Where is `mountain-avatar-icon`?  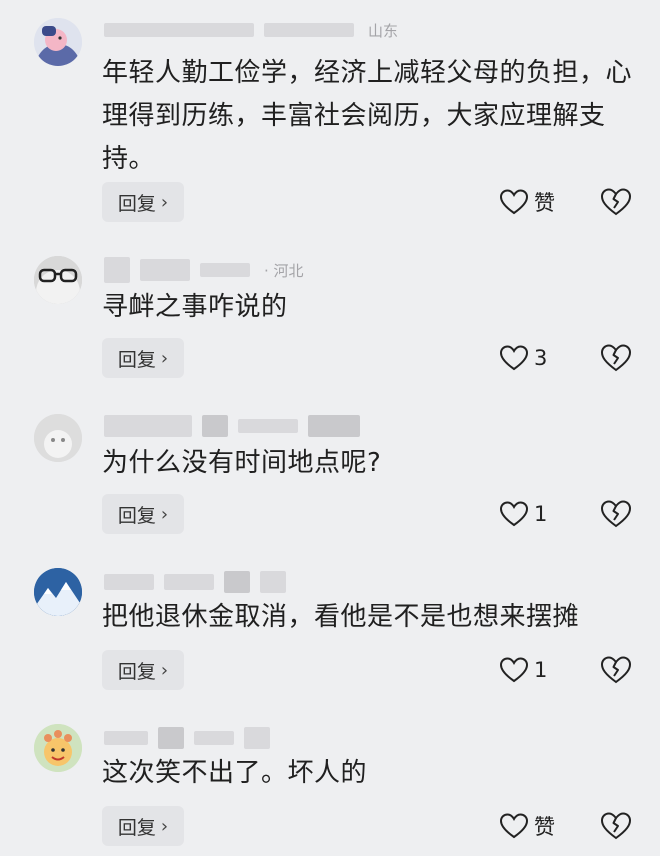
mountain-avatar-icon is located at coordinates (58, 592).